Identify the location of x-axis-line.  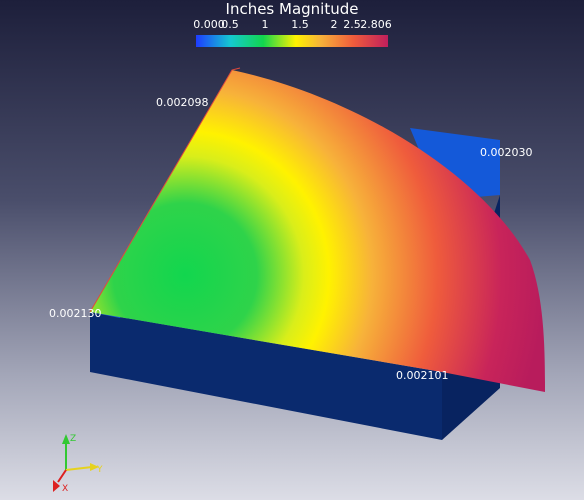
(62, 476).